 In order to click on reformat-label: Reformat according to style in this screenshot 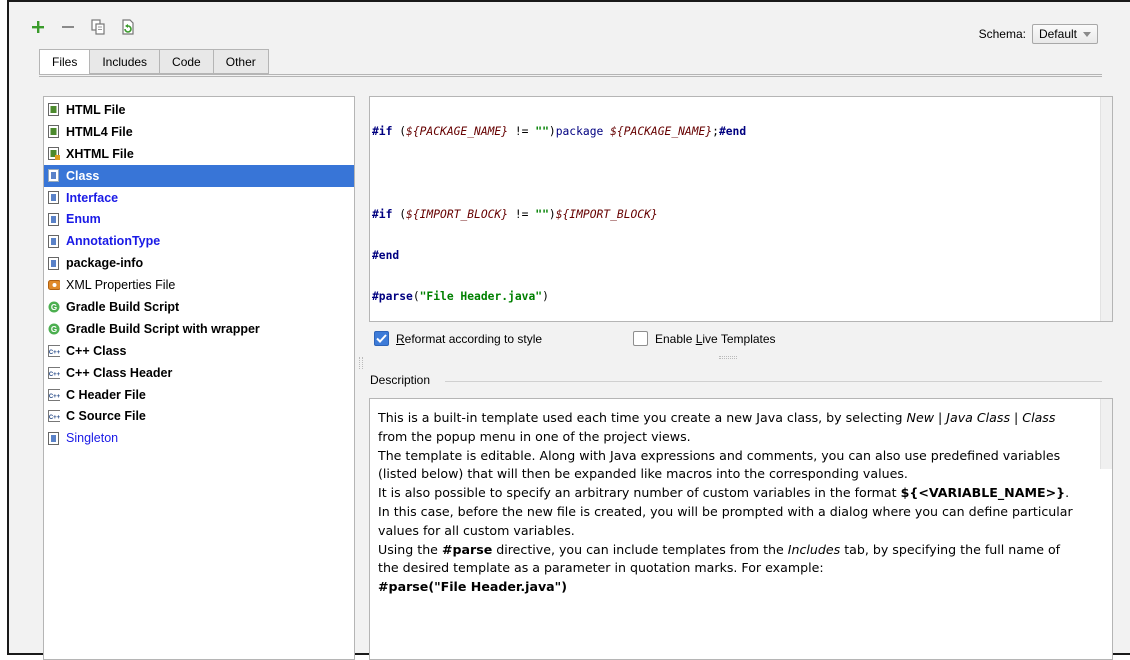, I will do `click(469, 339)`.